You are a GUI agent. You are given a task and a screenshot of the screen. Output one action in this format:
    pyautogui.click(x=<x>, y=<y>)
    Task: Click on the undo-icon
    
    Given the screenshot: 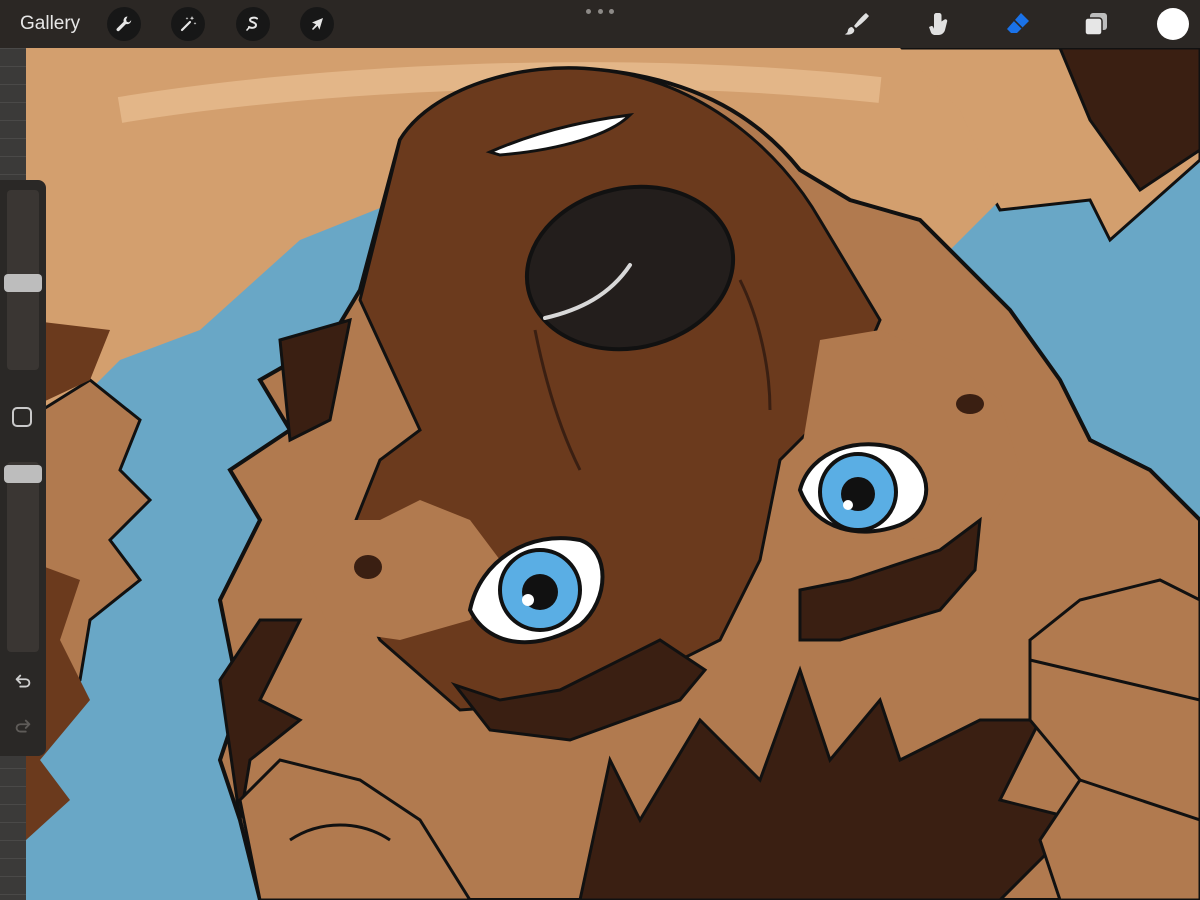 What is the action you would take?
    pyautogui.click(x=23, y=681)
    